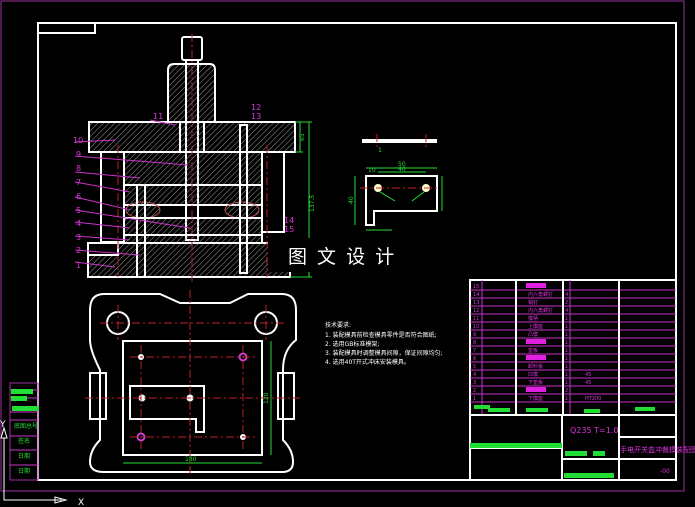  What do you see at coordinates (78, 168) in the screenshot?
I see `part-label: 8` at bounding box center [78, 168].